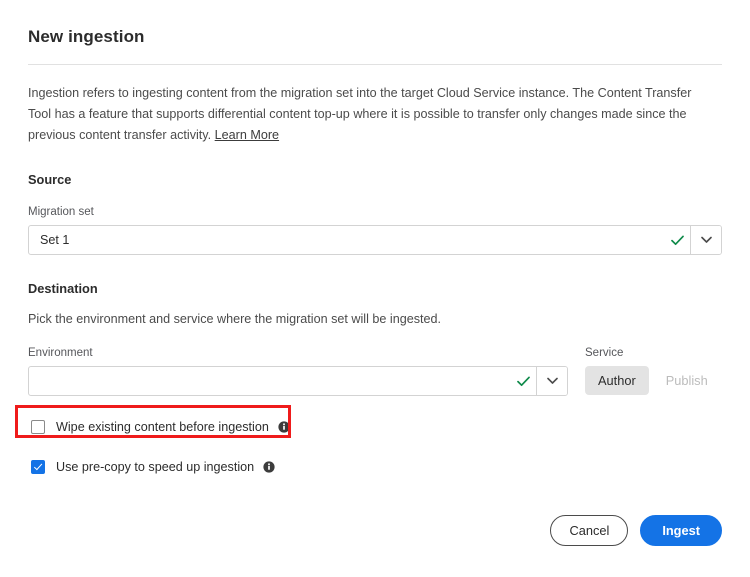 This screenshot has height=577, width=750. What do you see at coordinates (346, 240) in the screenshot?
I see `migration-set-input: Set 1` at bounding box center [346, 240].